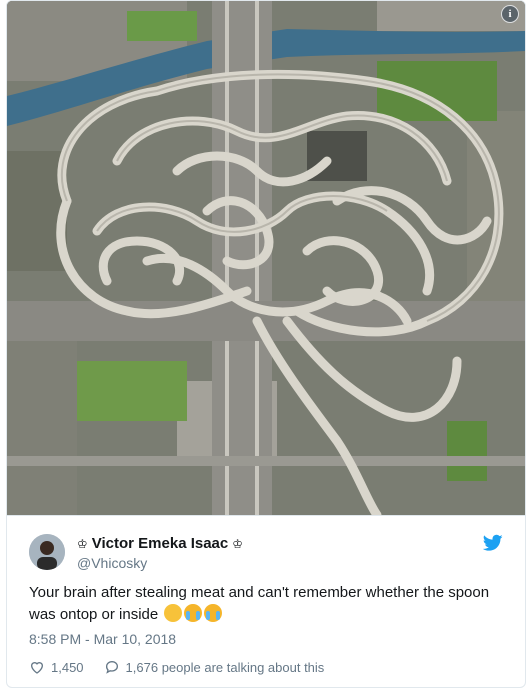 This screenshot has width=532, height=689. What do you see at coordinates (173, 613) in the screenshot?
I see `thinking-face-emoji` at bounding box center [173, 613].